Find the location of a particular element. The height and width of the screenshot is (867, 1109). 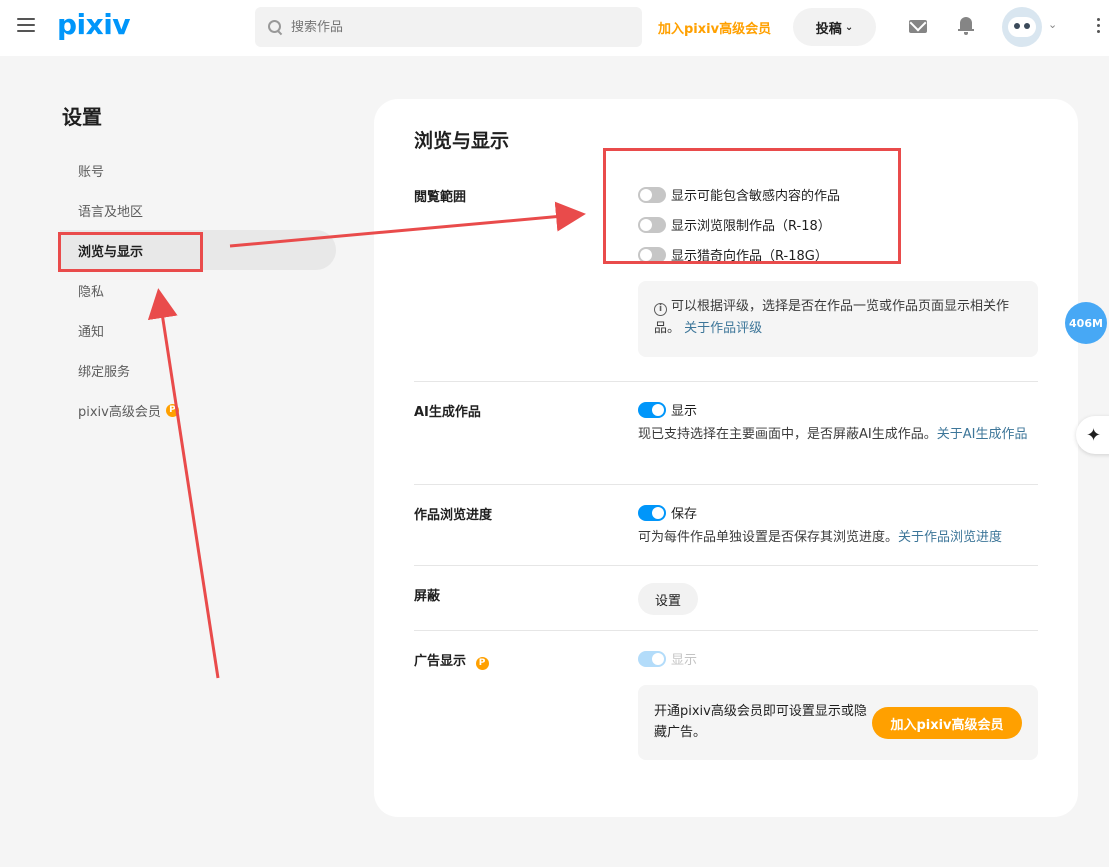

sidebar-item-language: 语言及地区 is located at coordinates (198, 210).